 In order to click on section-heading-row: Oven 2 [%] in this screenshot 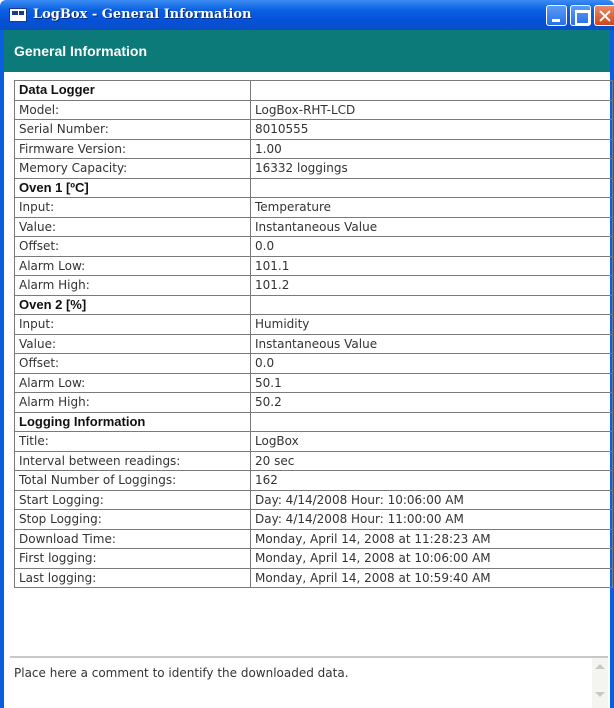, I will do `click(313, 304)`.